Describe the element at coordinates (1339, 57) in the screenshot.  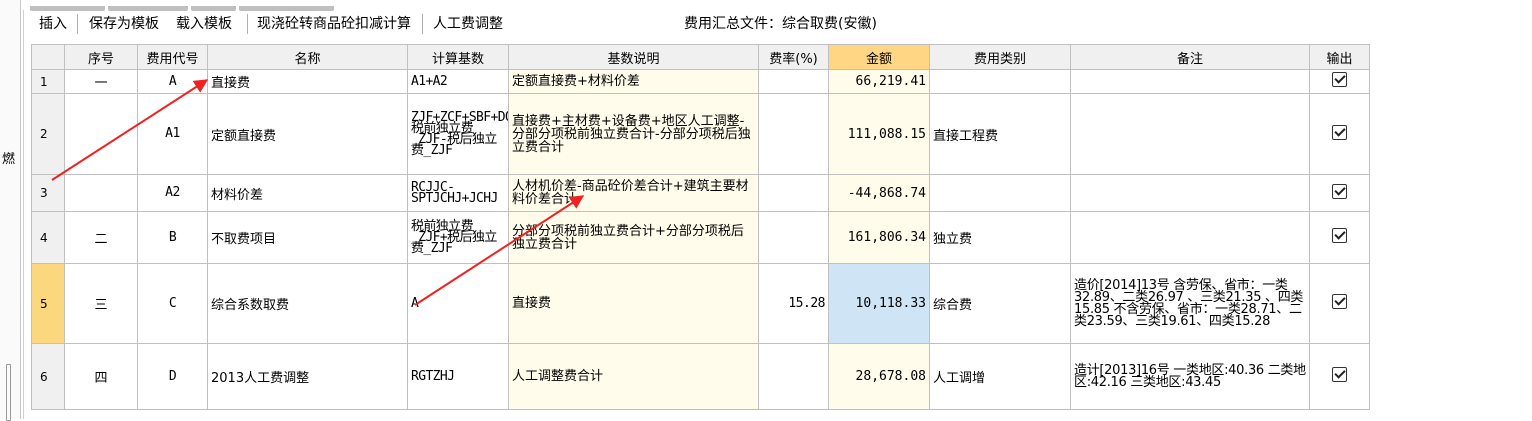
I see `header-output: 输出` at that location.